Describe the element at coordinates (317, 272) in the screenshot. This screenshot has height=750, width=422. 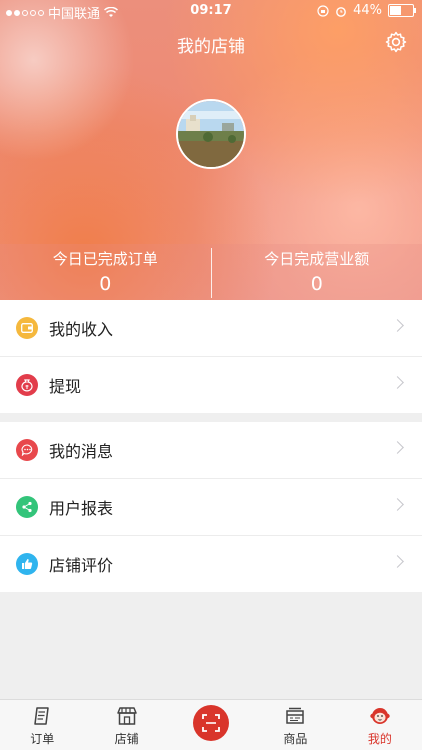
I see `turnover-stat: 今日完成营业额 0` at that location.